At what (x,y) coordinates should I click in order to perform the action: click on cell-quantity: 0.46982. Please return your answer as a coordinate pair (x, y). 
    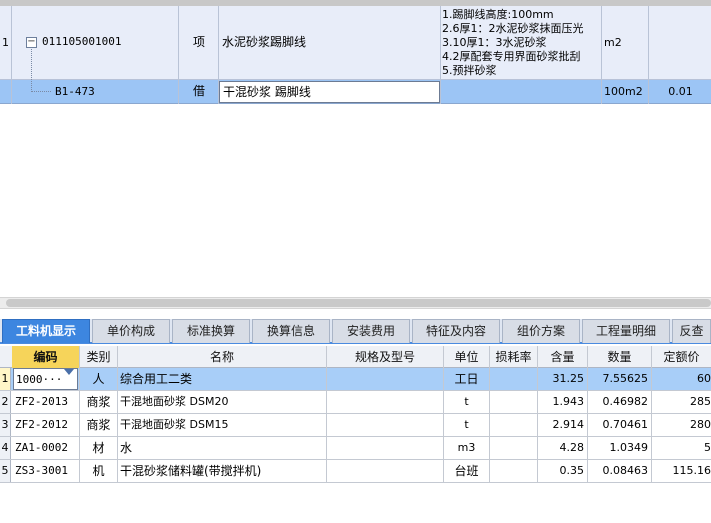
    Looking at the image, I should click on (618, 402).